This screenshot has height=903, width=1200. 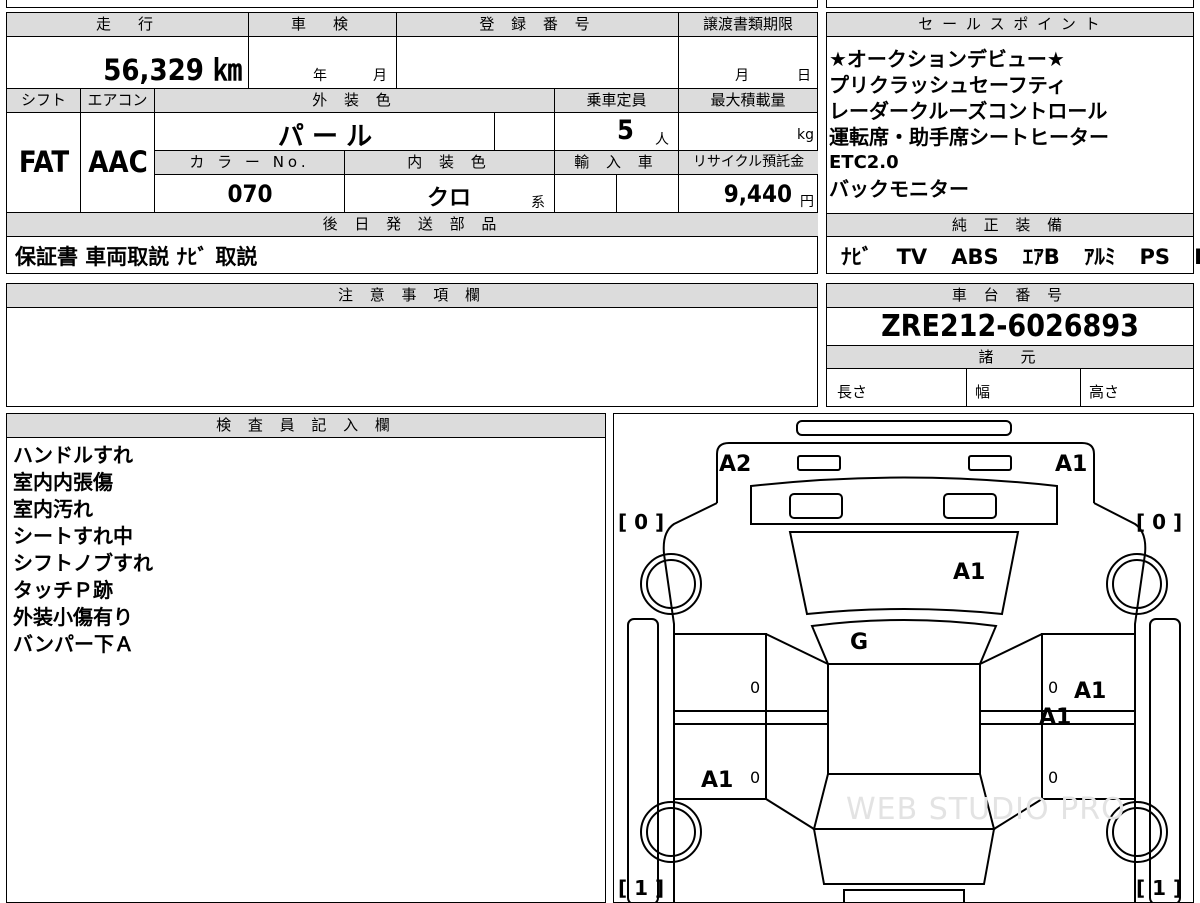 What do you see at coordinates (1041, 257) in the screenshot?
I see `equipment-item: ｴｱB` at bounding box center [1041, 257].